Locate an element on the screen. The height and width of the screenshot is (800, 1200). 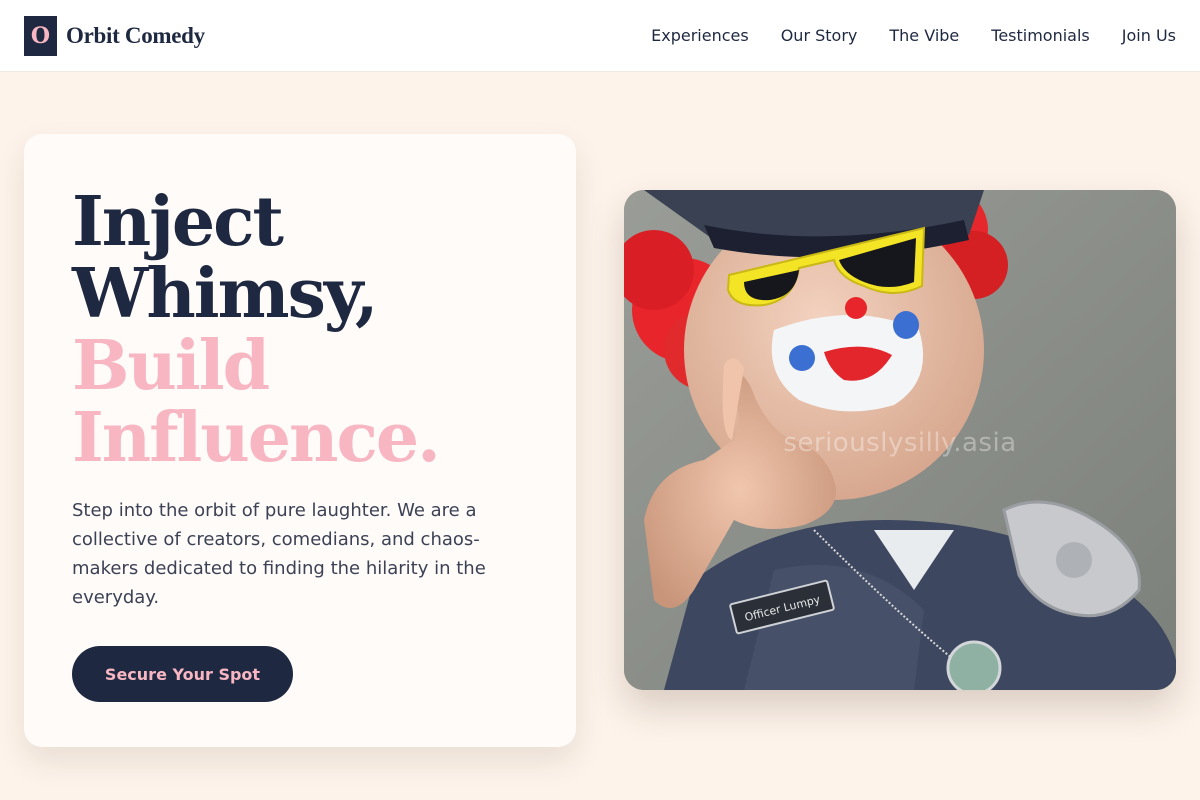
nav-link-experiences: Experiences is located at coordinates (700, 35).